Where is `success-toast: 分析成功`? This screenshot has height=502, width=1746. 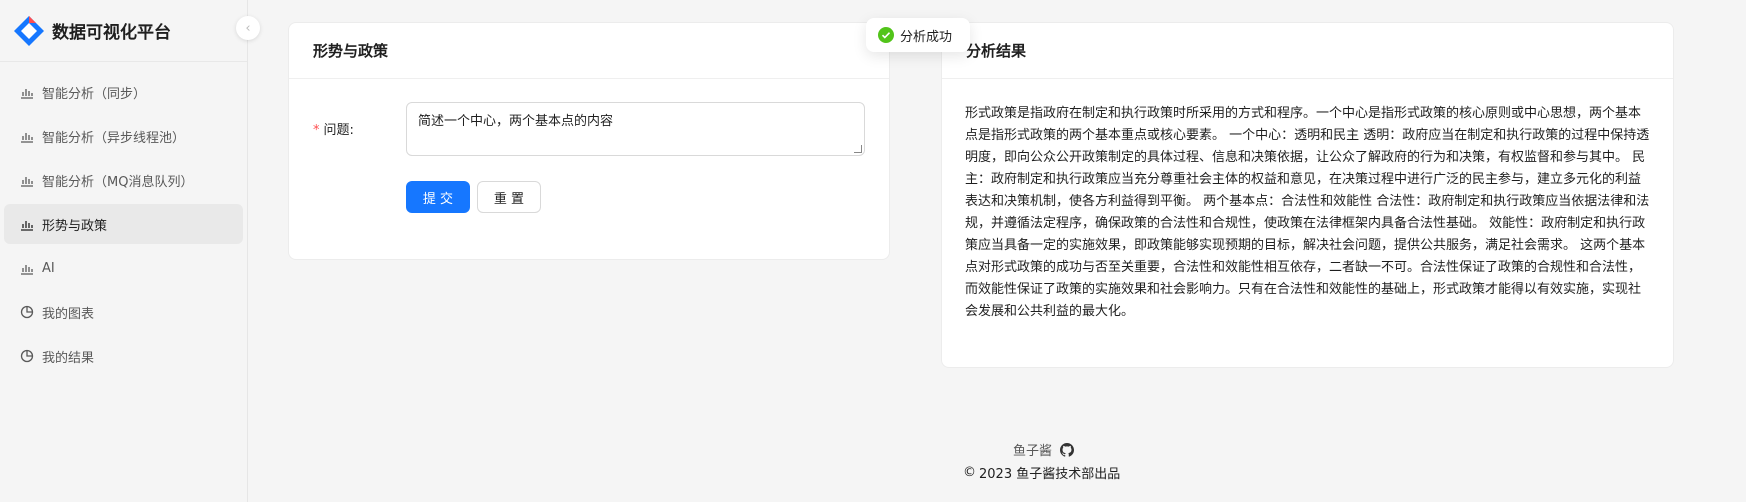
success-toast: 分析成功 is located at coordinates (918, 35).